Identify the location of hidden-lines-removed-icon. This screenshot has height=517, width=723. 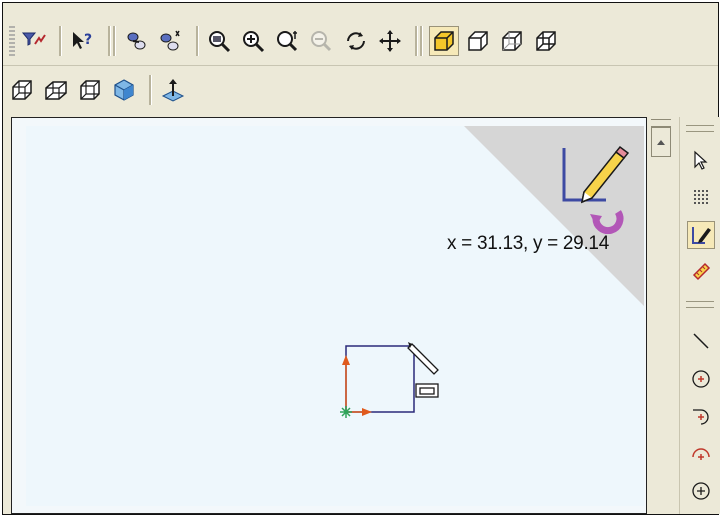
(546, 41).